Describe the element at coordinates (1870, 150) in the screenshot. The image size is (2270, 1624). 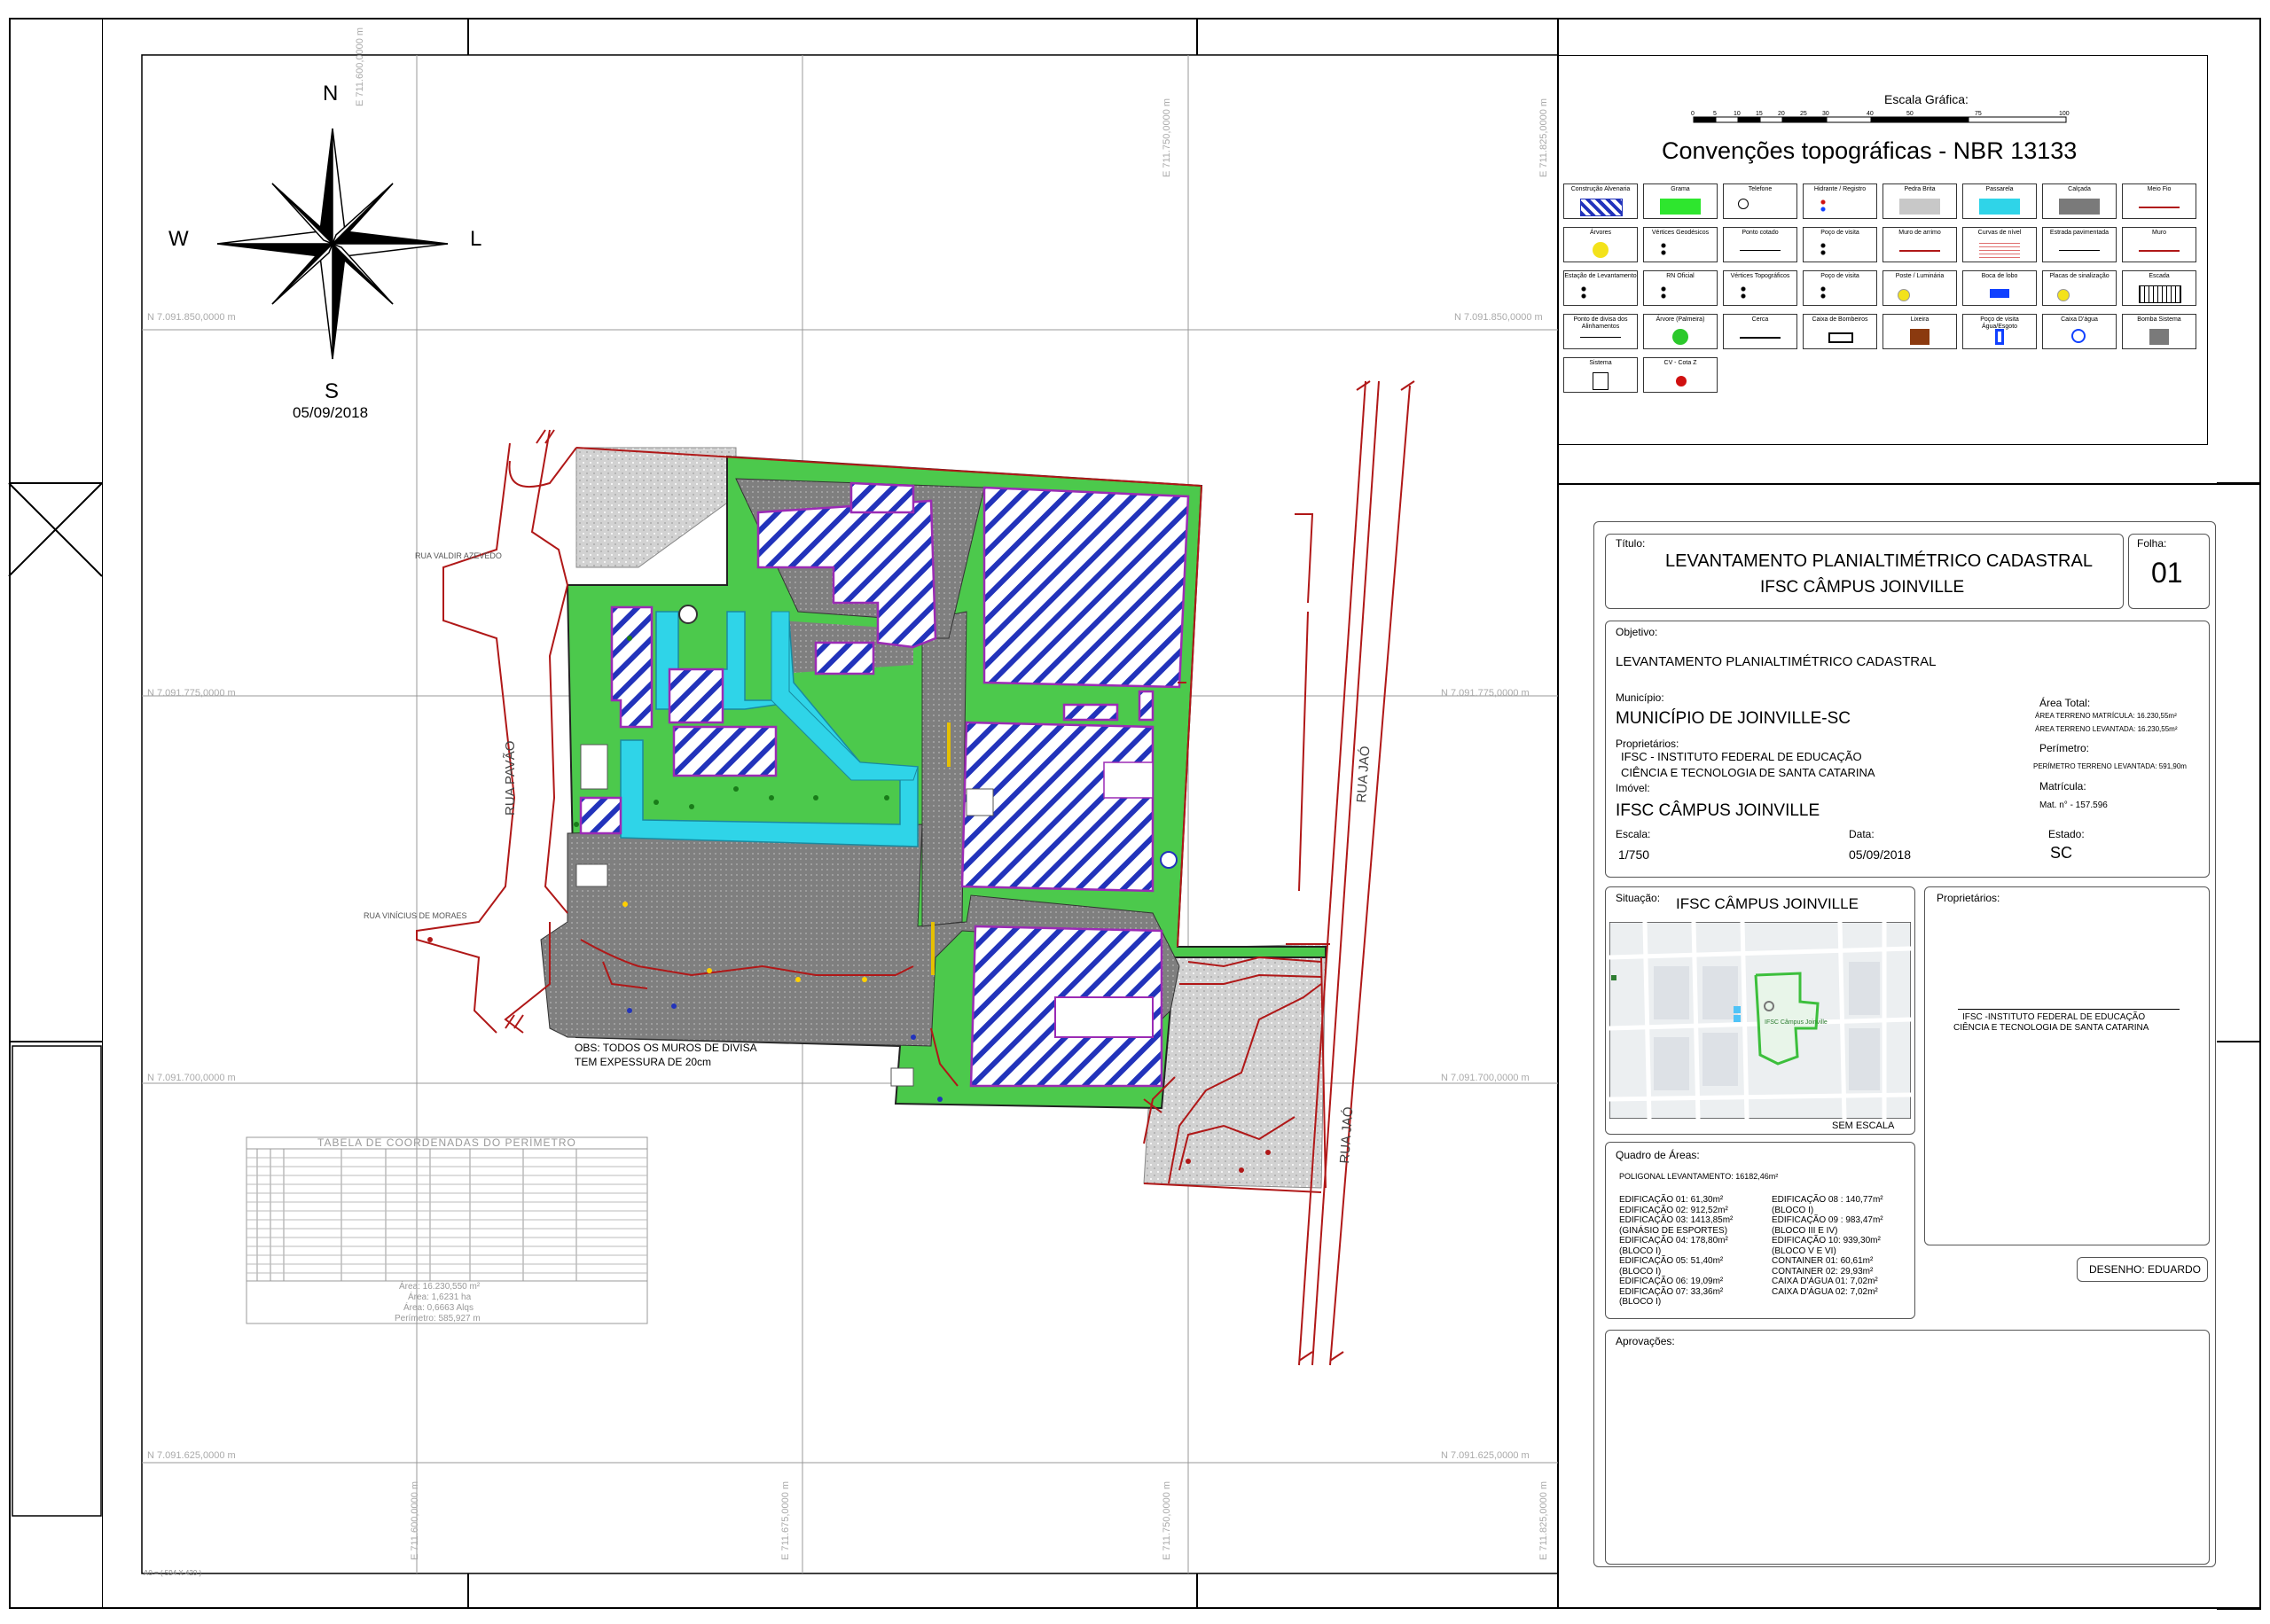
I see `legend-title: Convenções topográficas - NBR 13133` at that location.